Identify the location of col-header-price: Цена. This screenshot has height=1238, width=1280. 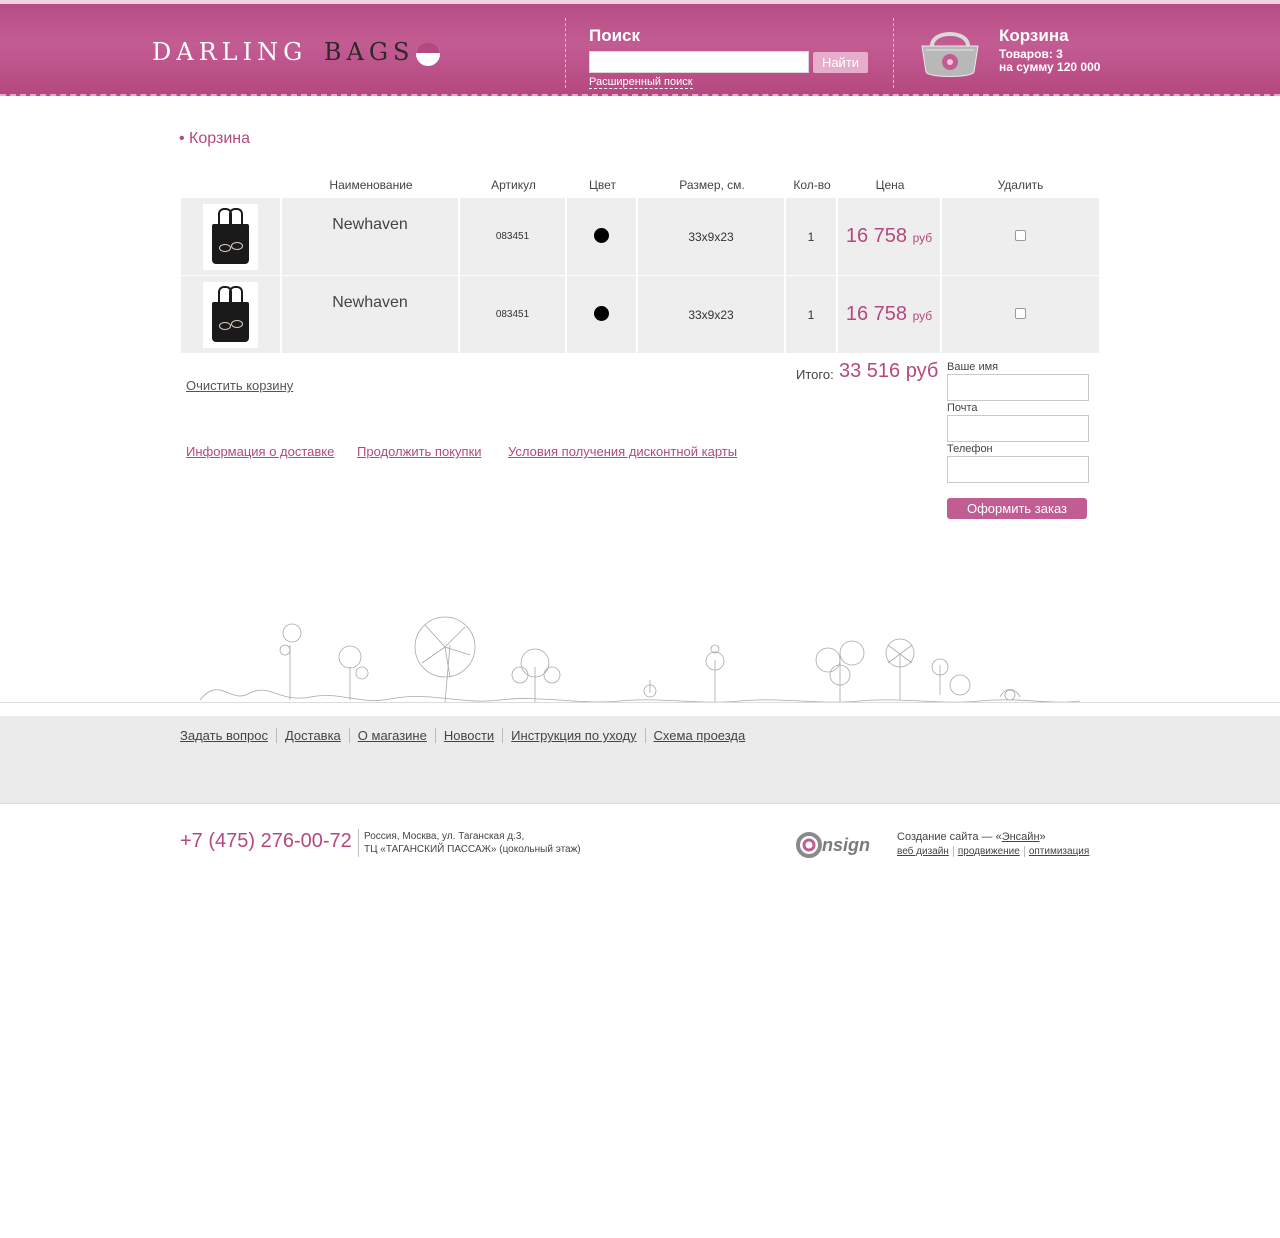
(890, 185).